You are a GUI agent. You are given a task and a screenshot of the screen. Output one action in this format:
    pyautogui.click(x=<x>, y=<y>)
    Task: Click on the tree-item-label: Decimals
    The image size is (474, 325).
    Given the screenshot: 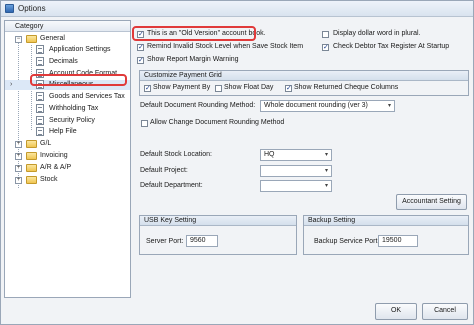 What is the action you would take?
    pyautogui.click(x=63, y=61)
    